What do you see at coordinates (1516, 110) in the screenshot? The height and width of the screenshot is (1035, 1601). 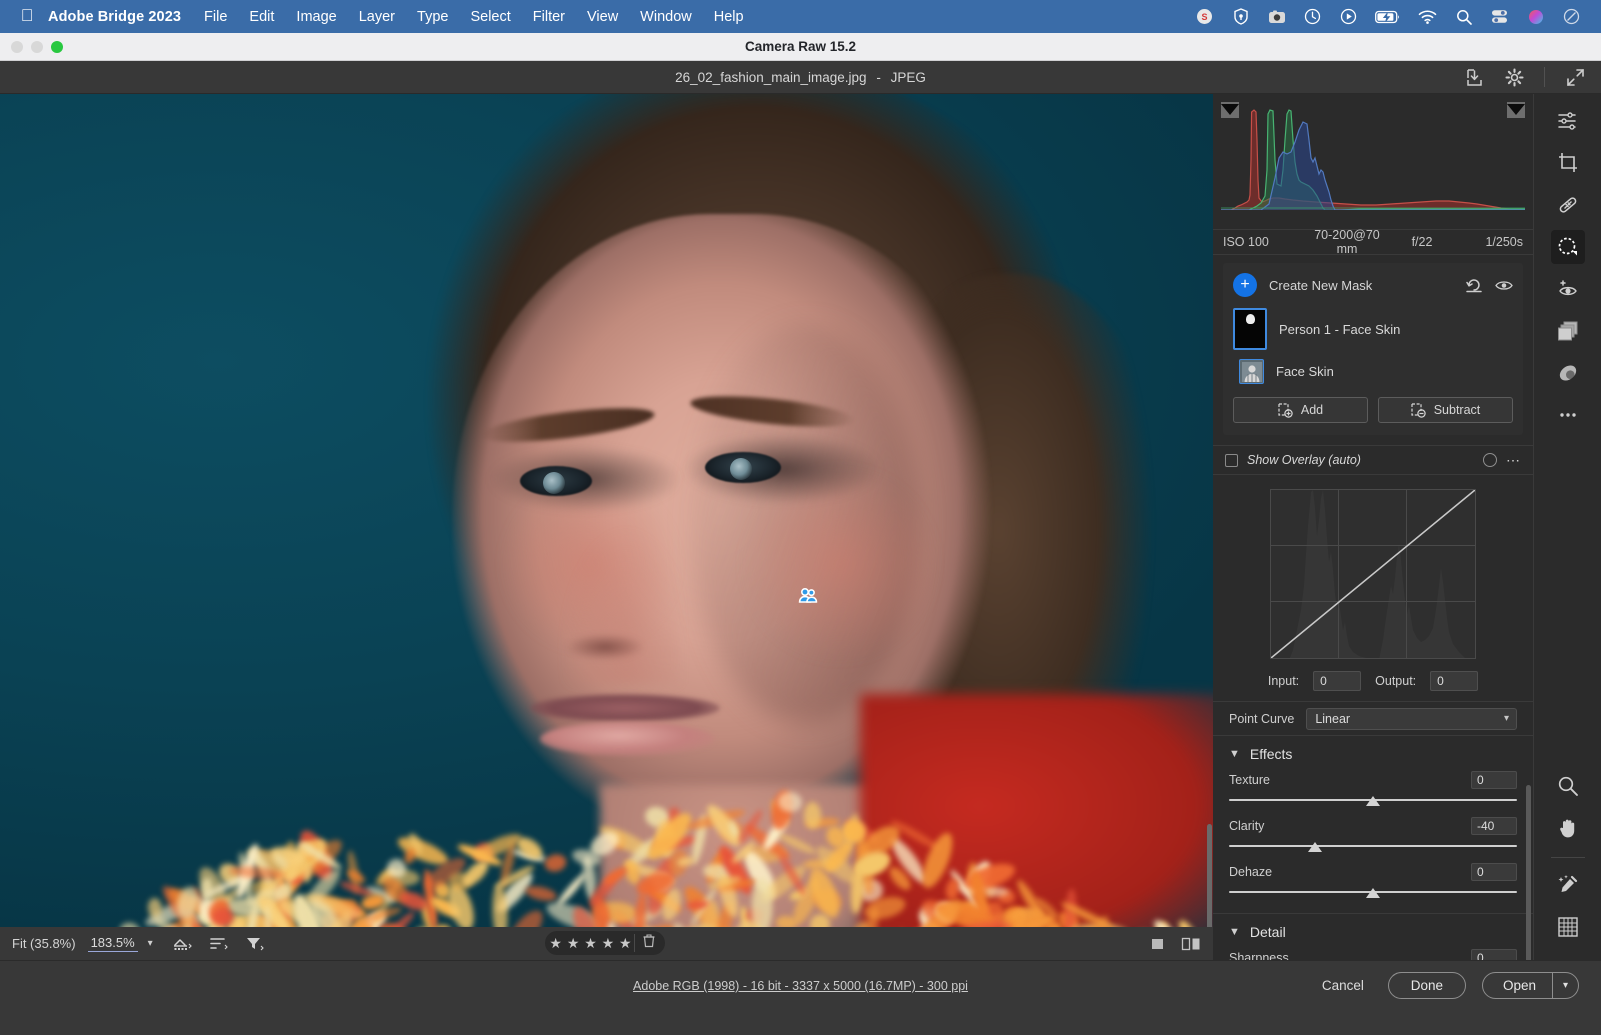 I see `highlight-clipping-toggle` at bounding box center [1516, 110].